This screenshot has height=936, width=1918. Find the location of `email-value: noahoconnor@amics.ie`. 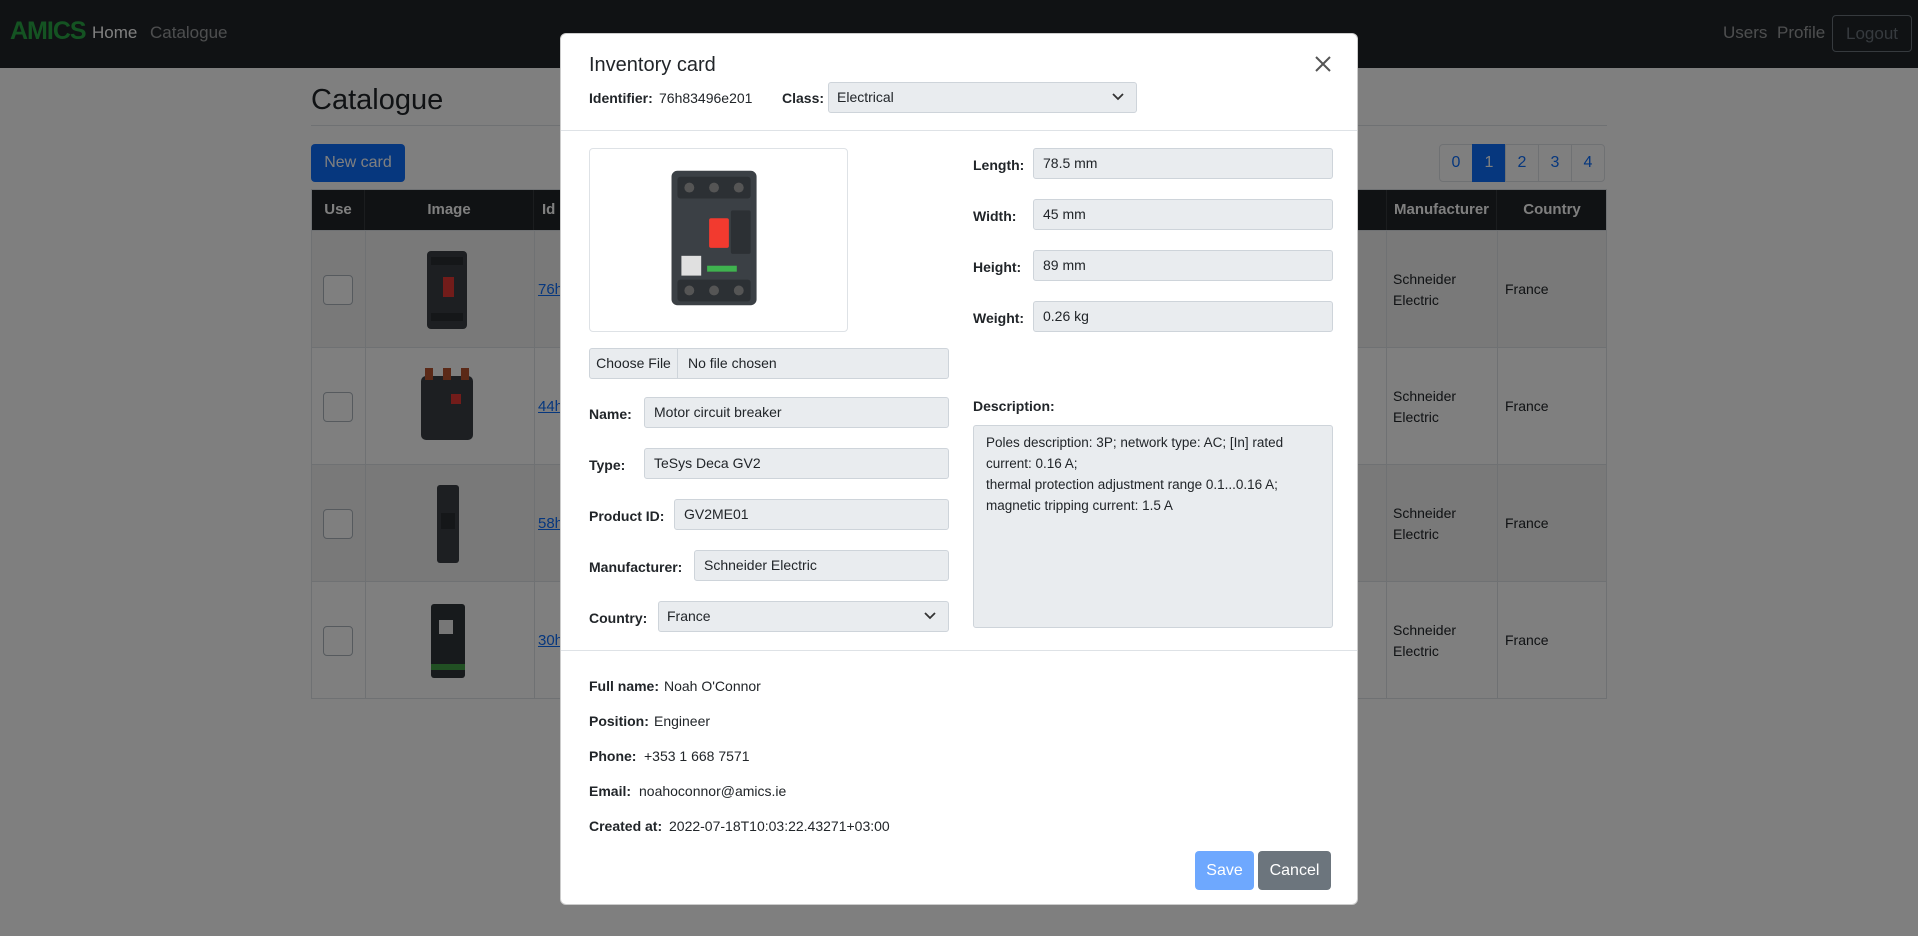

email-value: noahoconnor@amics.ie is located at coordinates (713, 791).